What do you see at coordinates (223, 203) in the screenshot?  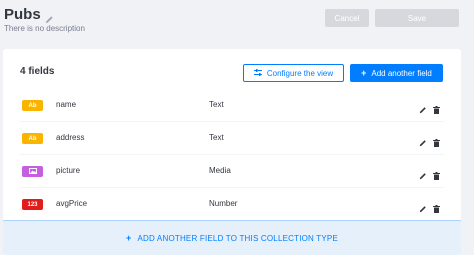 I see `field-type: Number` at bounding box center [223, 203].